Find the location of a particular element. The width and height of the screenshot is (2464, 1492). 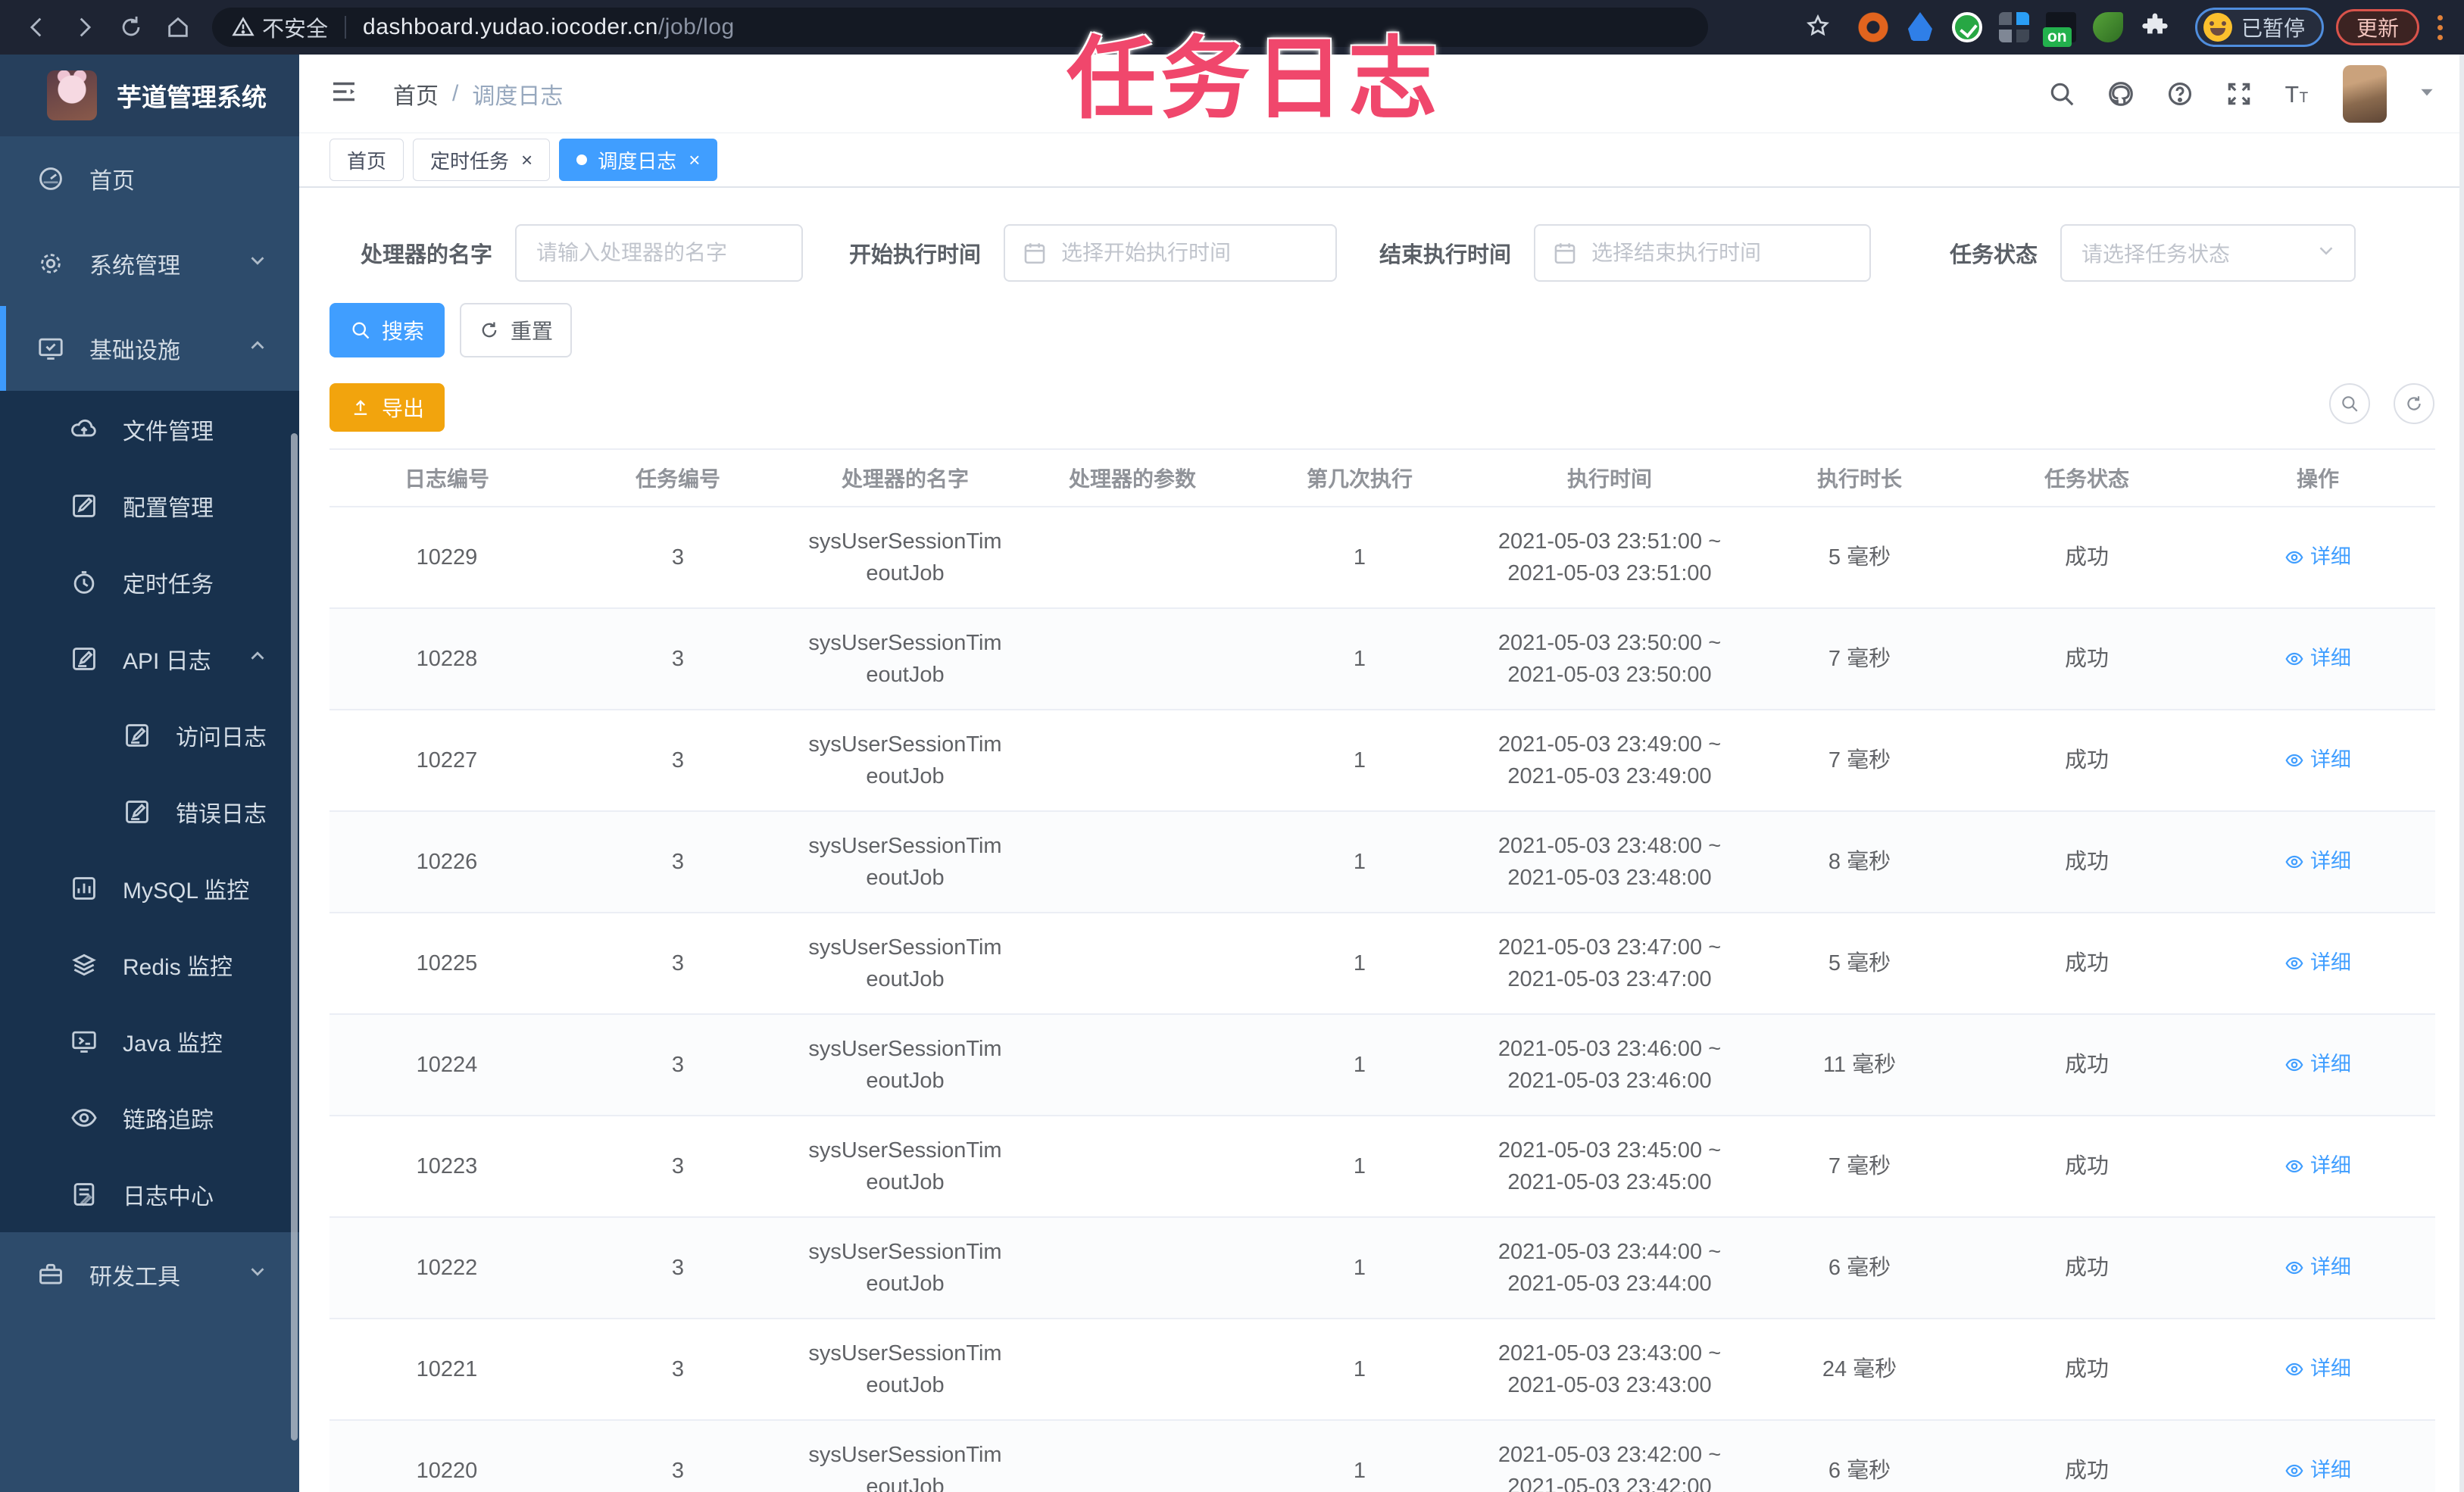

window-scrollbar is located at coordinates (2461, 773).